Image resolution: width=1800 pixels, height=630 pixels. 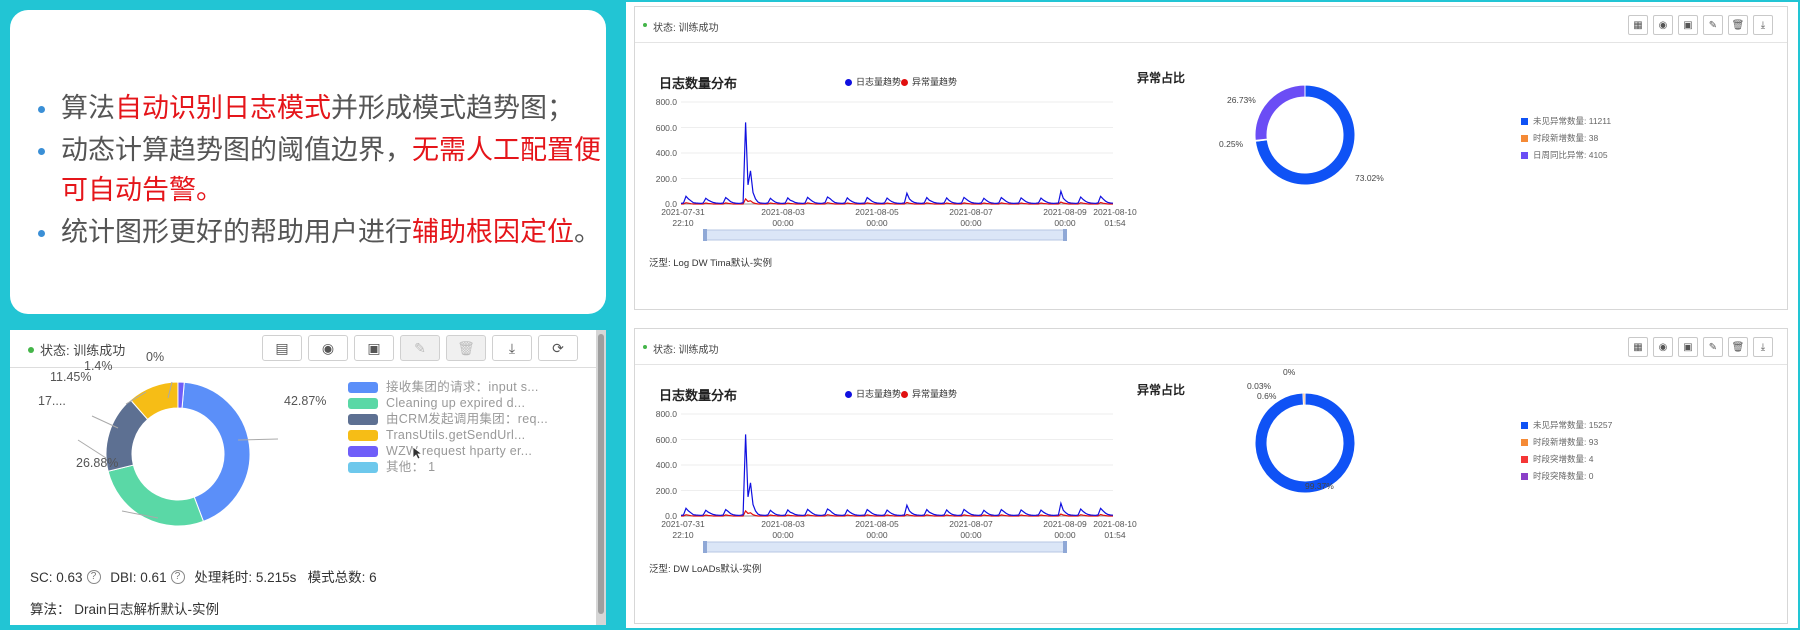 I want to click on donut-label: 0.6%, so click(x=1267, y=396).